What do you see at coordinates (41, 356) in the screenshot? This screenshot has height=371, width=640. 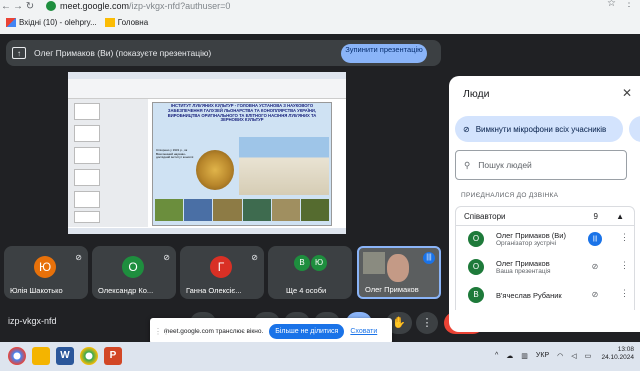 I see `file-explorer-icon` at bounding box center [41, 356].